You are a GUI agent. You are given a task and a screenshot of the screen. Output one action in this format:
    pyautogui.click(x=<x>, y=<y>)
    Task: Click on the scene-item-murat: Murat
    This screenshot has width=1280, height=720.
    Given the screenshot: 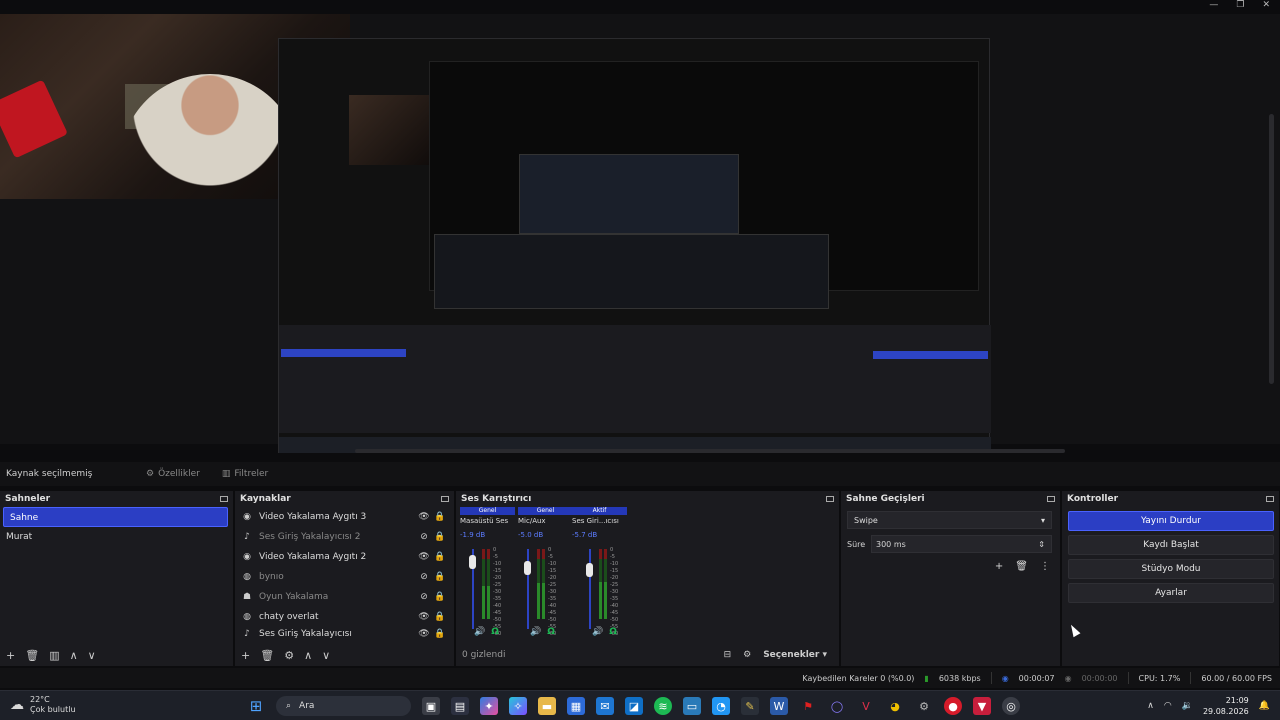 What is the action you would take?
    pyautogui.click(x=116, y=537)
    